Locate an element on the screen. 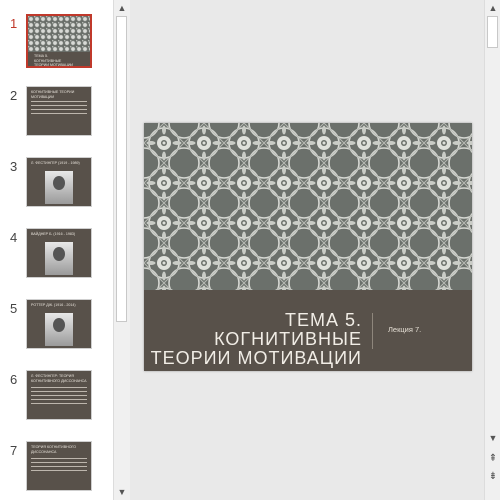  thumbnail-title: РОТТЕР ДЖ. (1916 - 2014) is located at coordinates (53, 305).